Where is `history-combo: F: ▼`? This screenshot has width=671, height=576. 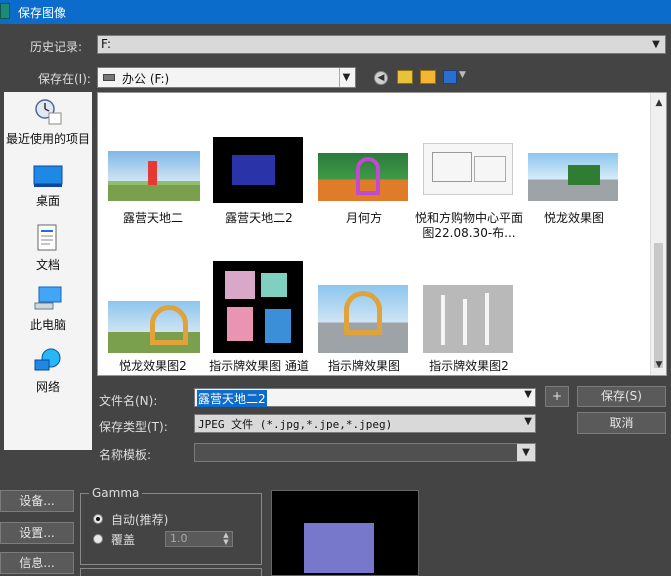 history-combo: F: ▼ is located at coordinates (381, 44).